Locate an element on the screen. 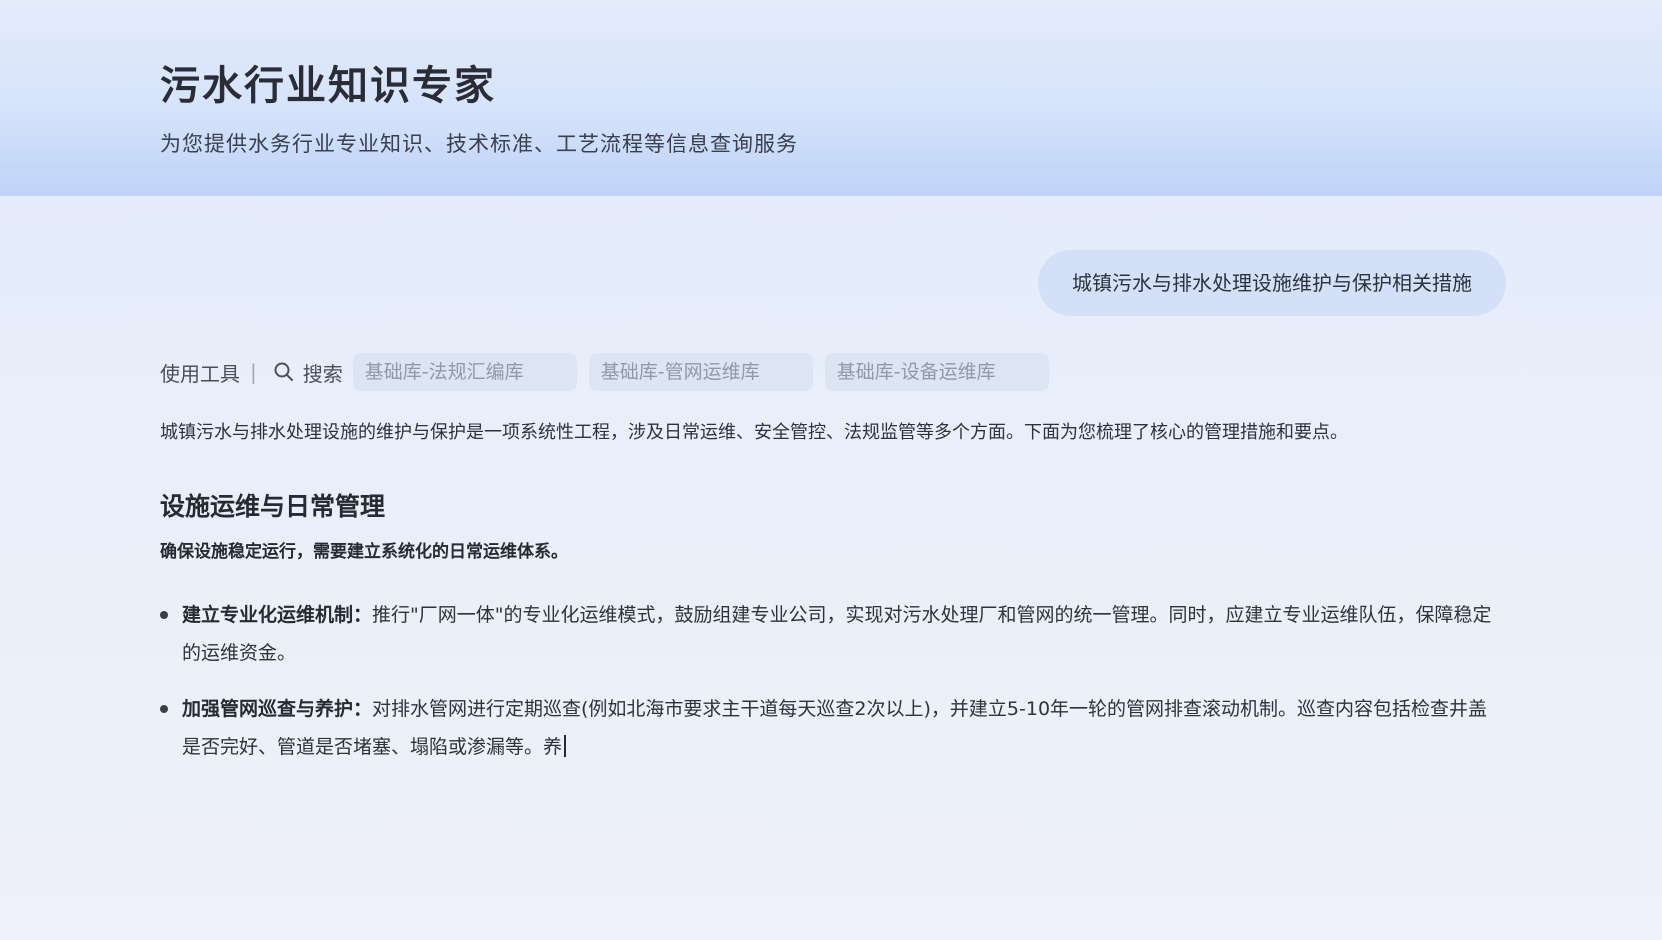  knowledge-base-chip-pipe-network: 基础库-管网运维库 is located at coordinates (700, 372).